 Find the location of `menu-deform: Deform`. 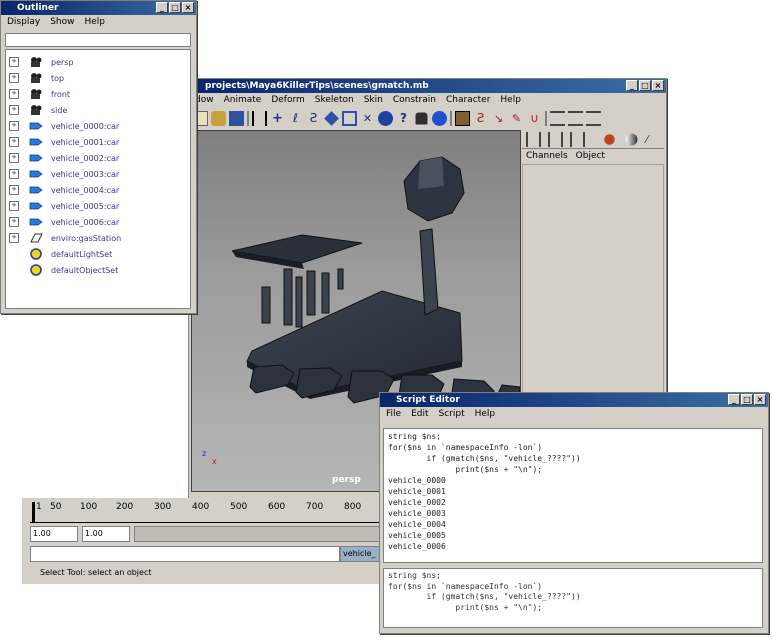

menu-deform: Deform is located at coordinates (287, 100).